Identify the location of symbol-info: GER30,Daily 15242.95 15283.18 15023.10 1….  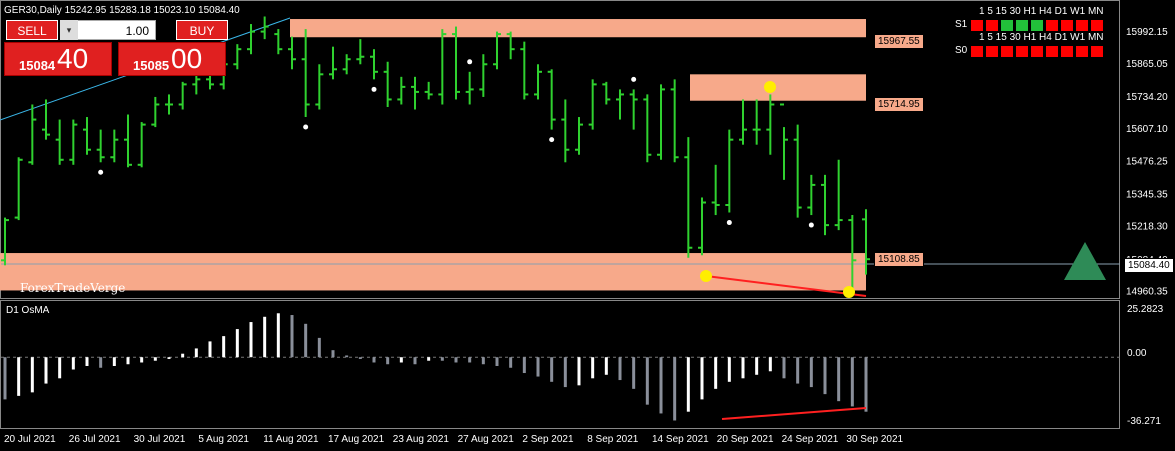
(122, 10).